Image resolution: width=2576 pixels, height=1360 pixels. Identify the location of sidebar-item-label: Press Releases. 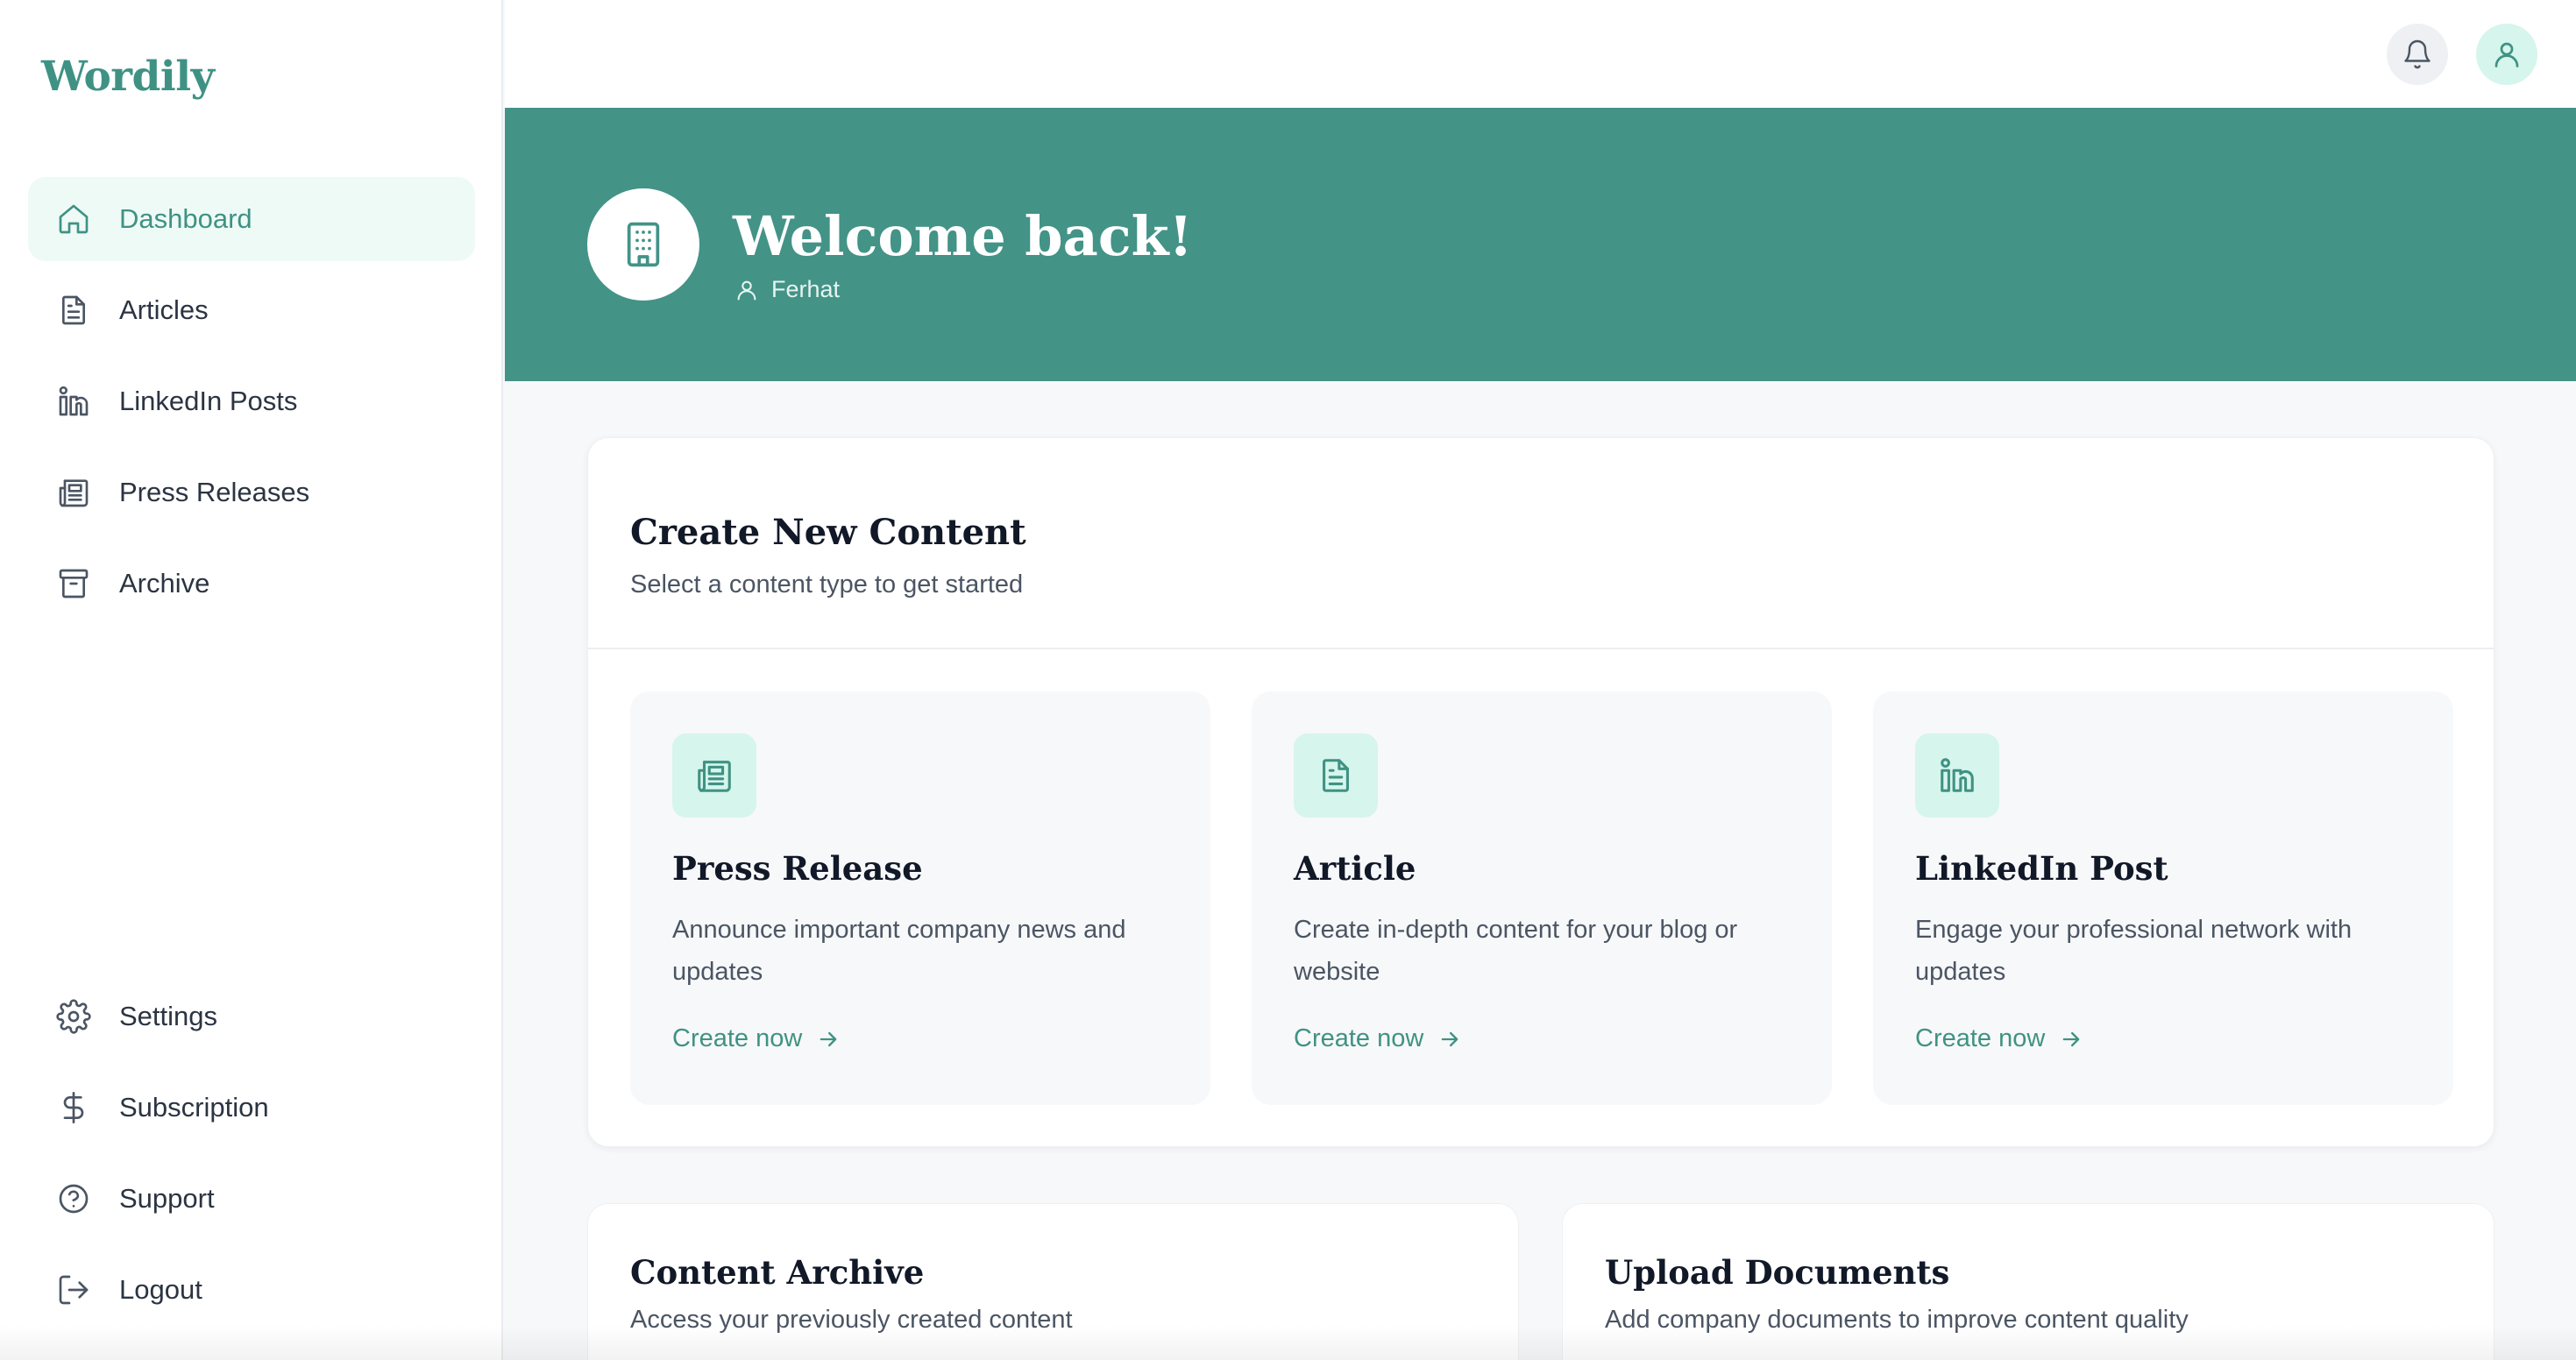
(214, 492).